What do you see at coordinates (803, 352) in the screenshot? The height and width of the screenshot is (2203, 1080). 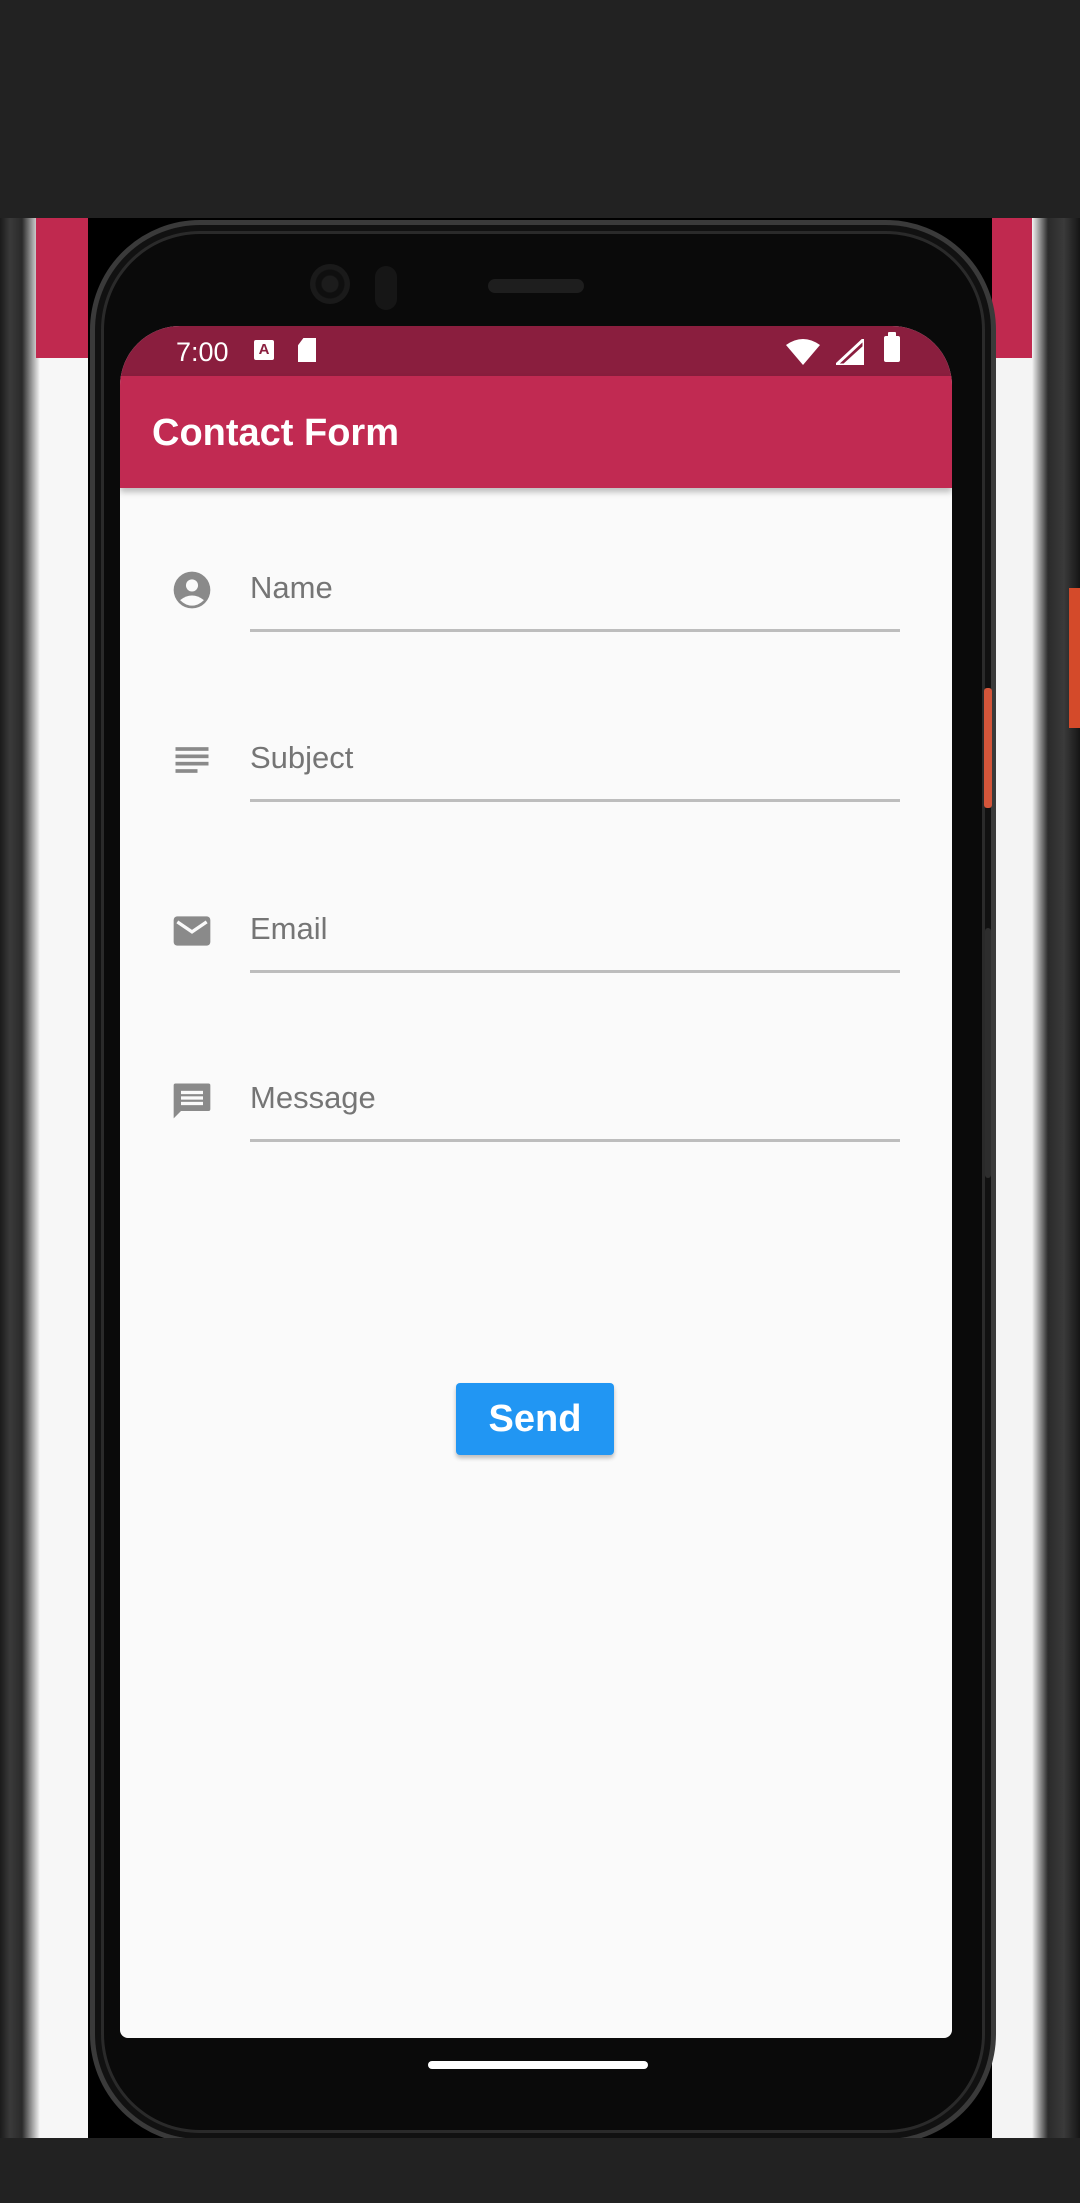 I see `wifi-icon` at bounding box center [803, 352].